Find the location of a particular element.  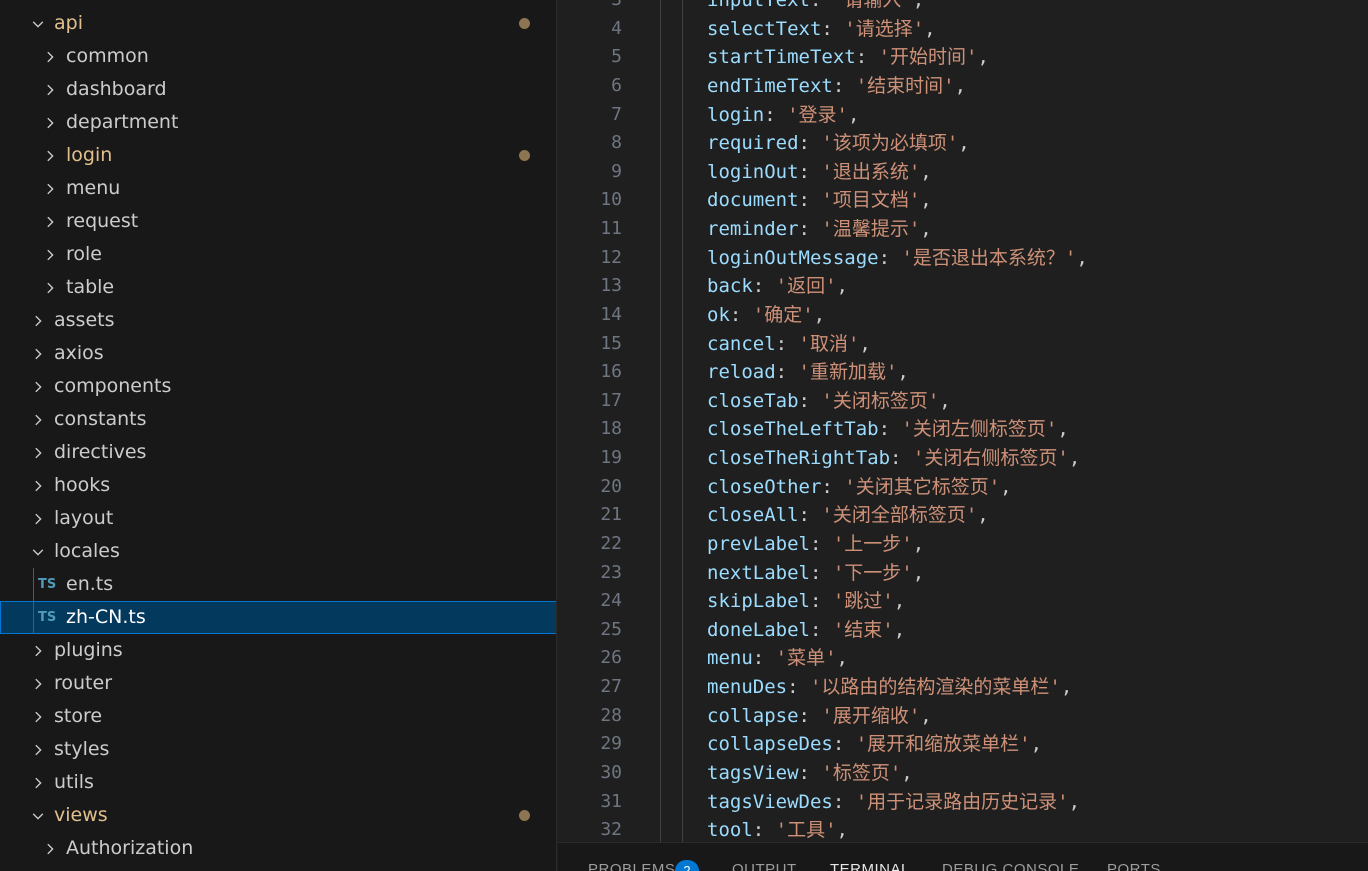

code-line: 19 closeTheRightTab: '关闭右侧标签页', is located at coordinates (963, 458).